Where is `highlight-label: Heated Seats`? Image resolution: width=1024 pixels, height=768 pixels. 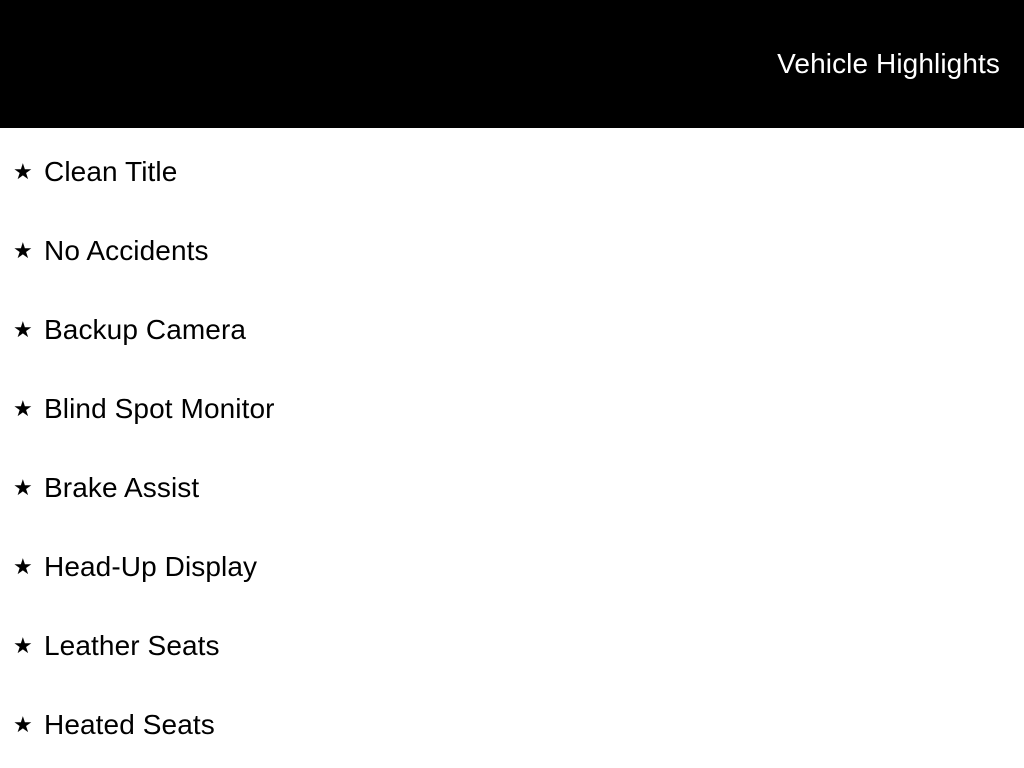 highlight-label: Heated Seats is located at coordinates (129, 724).